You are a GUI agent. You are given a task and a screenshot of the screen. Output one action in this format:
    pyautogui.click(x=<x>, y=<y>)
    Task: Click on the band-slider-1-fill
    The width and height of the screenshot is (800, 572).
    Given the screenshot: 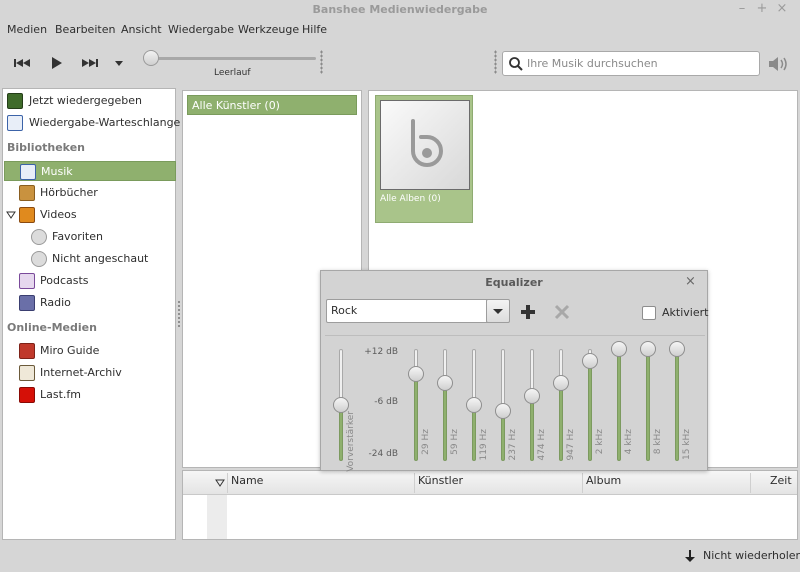 What is the action you would take?
    pyautogui.click(x=445, y=422)
    